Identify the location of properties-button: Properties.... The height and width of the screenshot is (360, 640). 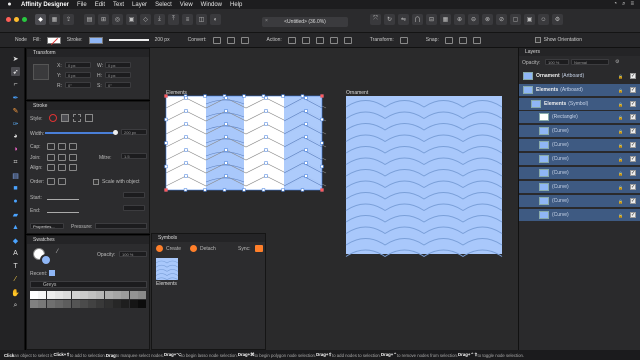
(47, 226).